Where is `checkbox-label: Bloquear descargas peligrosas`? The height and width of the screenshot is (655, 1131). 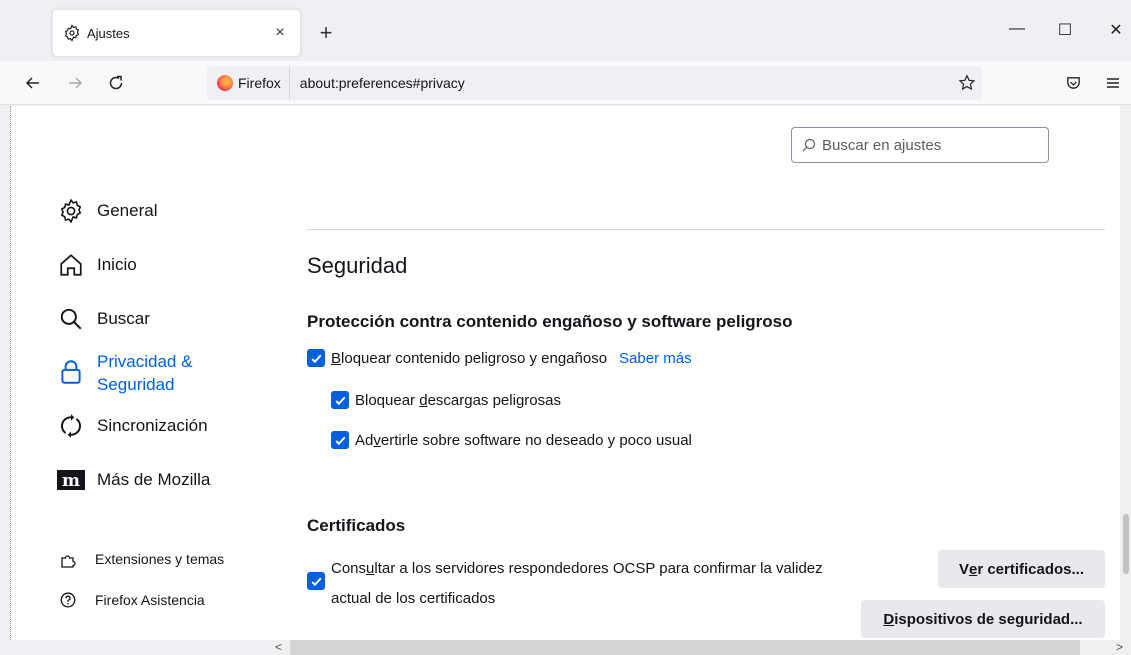 checkbox-label: Bloquear descargas peligrosas is located at coordinates (458, 400).